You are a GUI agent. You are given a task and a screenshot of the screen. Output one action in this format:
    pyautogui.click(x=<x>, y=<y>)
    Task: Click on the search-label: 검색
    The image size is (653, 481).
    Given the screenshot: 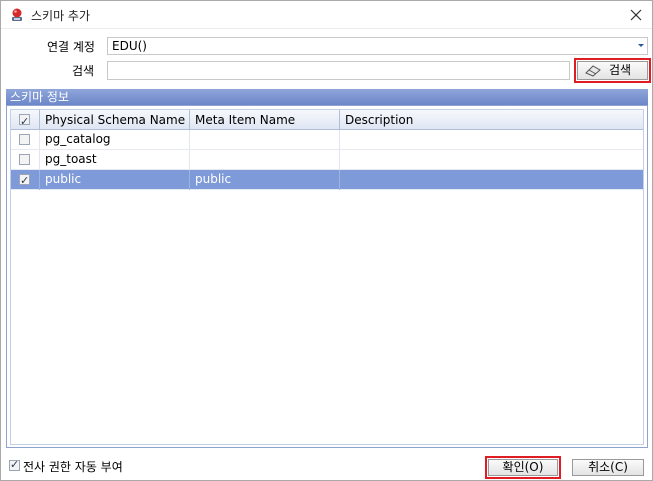 What is the action you would take?
    pyautogui.click(x=83, y=71)
    